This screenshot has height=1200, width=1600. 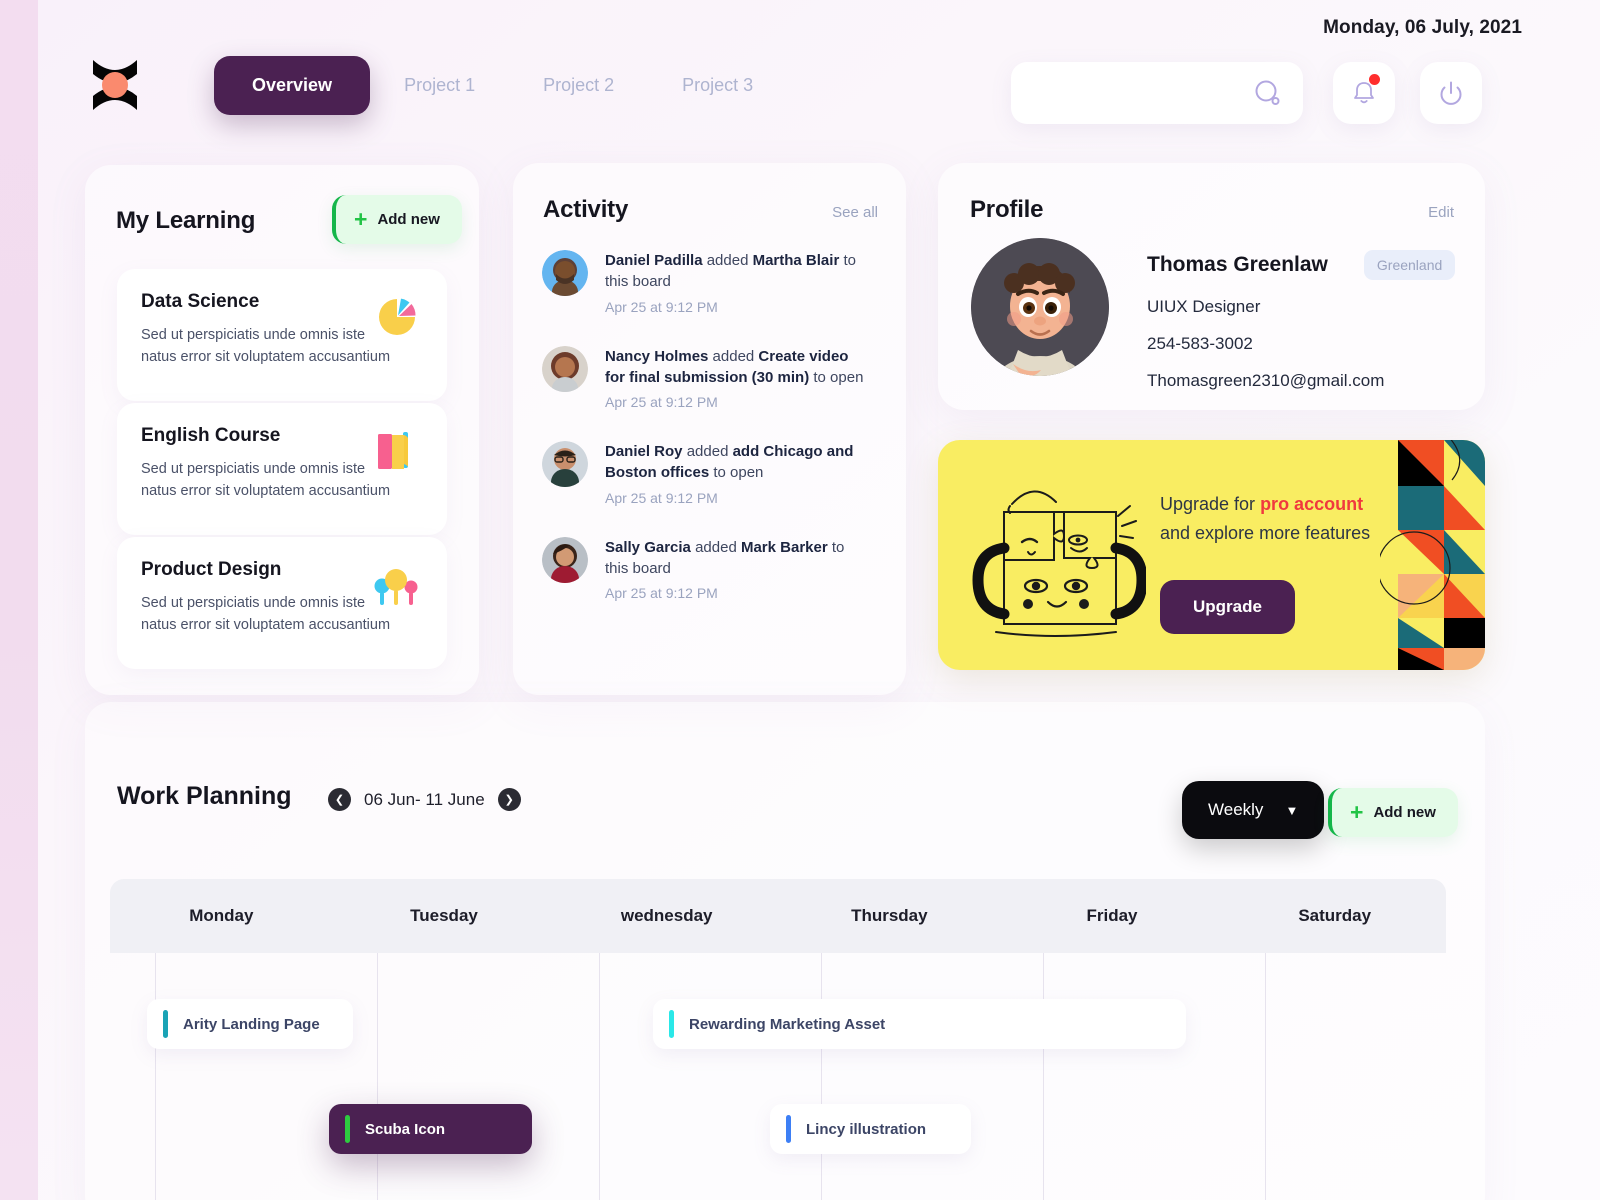 I want to click on current-date: Monday, 06 July, 2021, so click(x=1422, y=27).